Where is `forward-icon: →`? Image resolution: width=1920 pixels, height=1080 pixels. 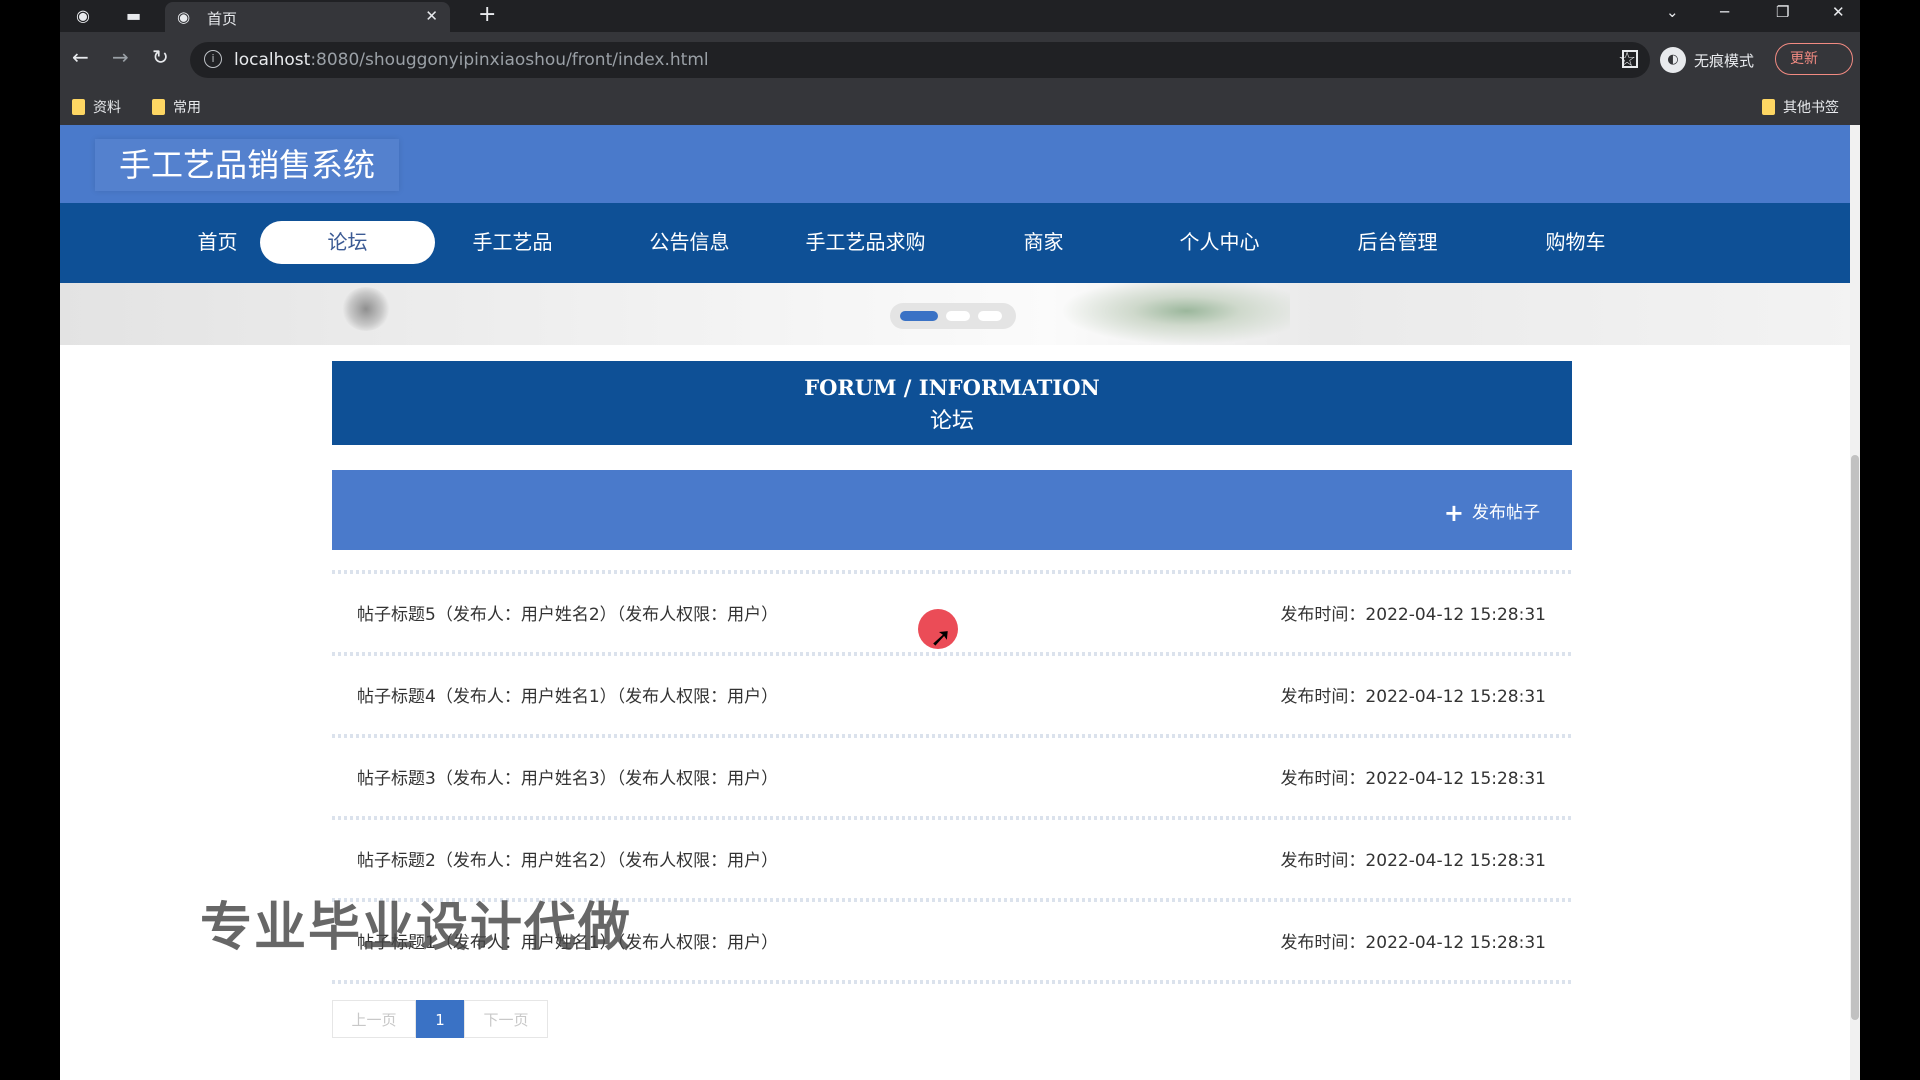 forward-icon: → is located at coordinates (120, 57).